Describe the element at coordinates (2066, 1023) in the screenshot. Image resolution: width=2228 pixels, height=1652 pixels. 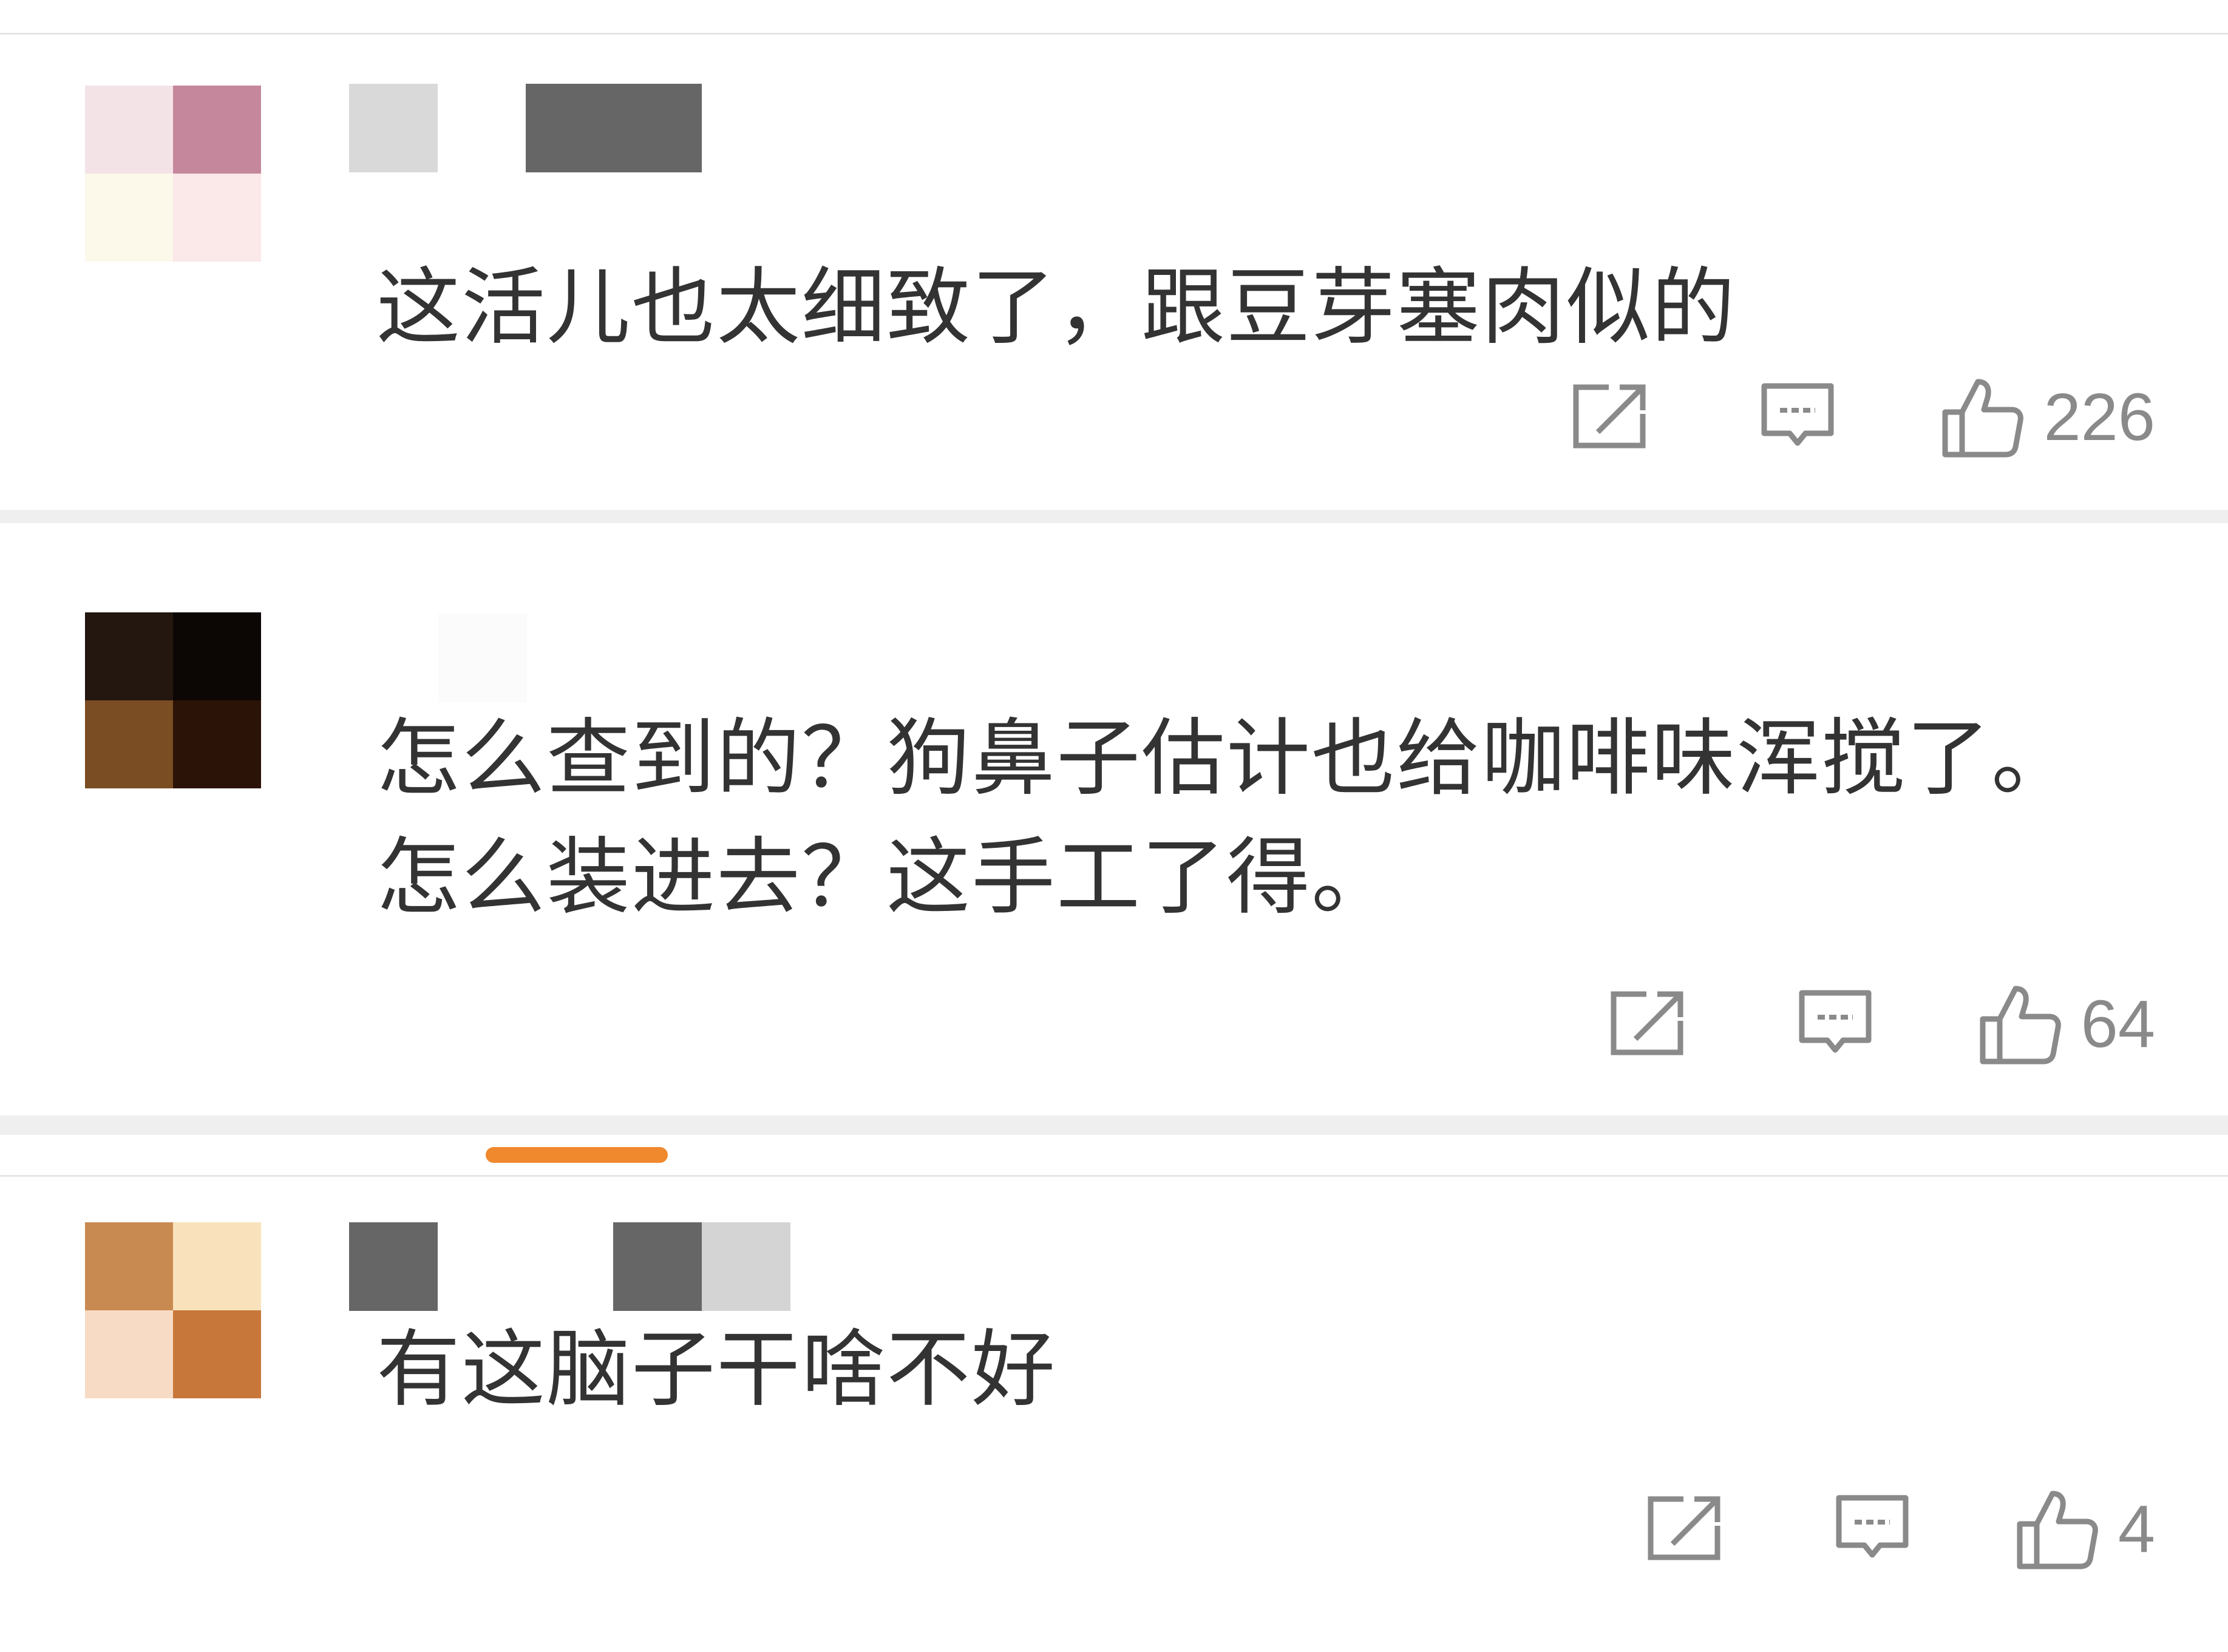
I see `like-button: 64` at that location.